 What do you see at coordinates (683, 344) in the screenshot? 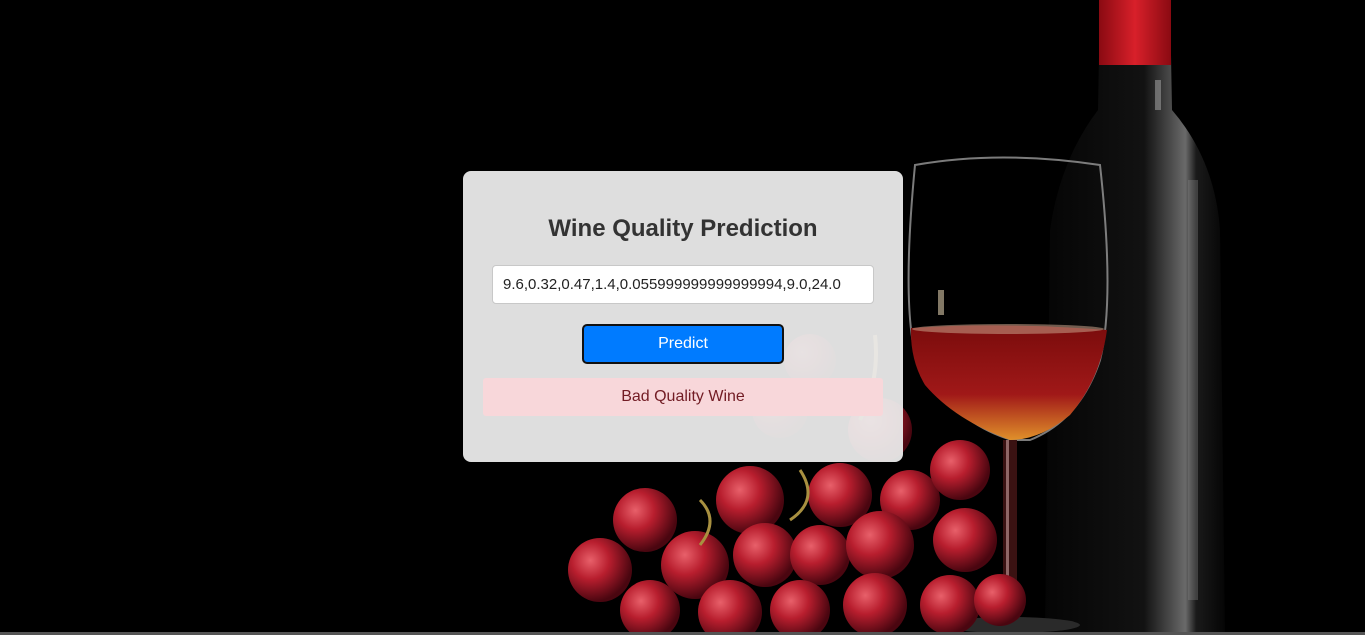
I see `predict-button: Predict` at bounding box center [683, 344].